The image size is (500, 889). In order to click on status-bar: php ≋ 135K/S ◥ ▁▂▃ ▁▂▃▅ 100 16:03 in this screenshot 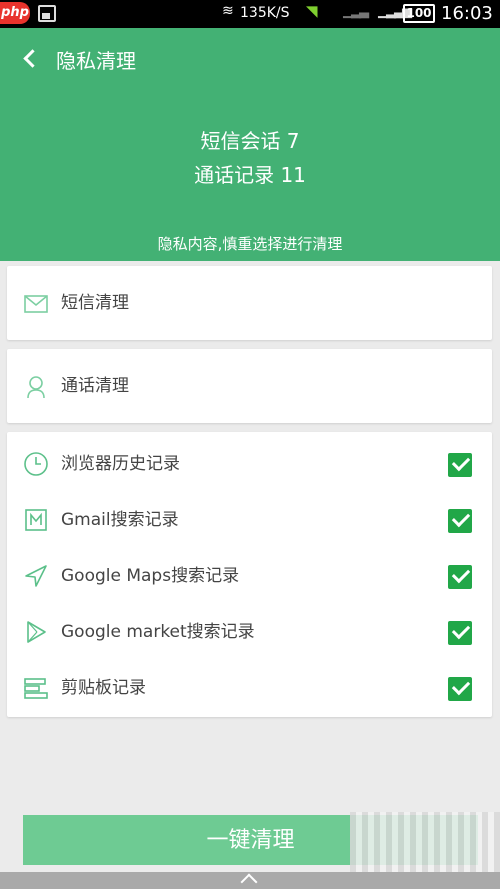, I will do `click(250, 14)`.